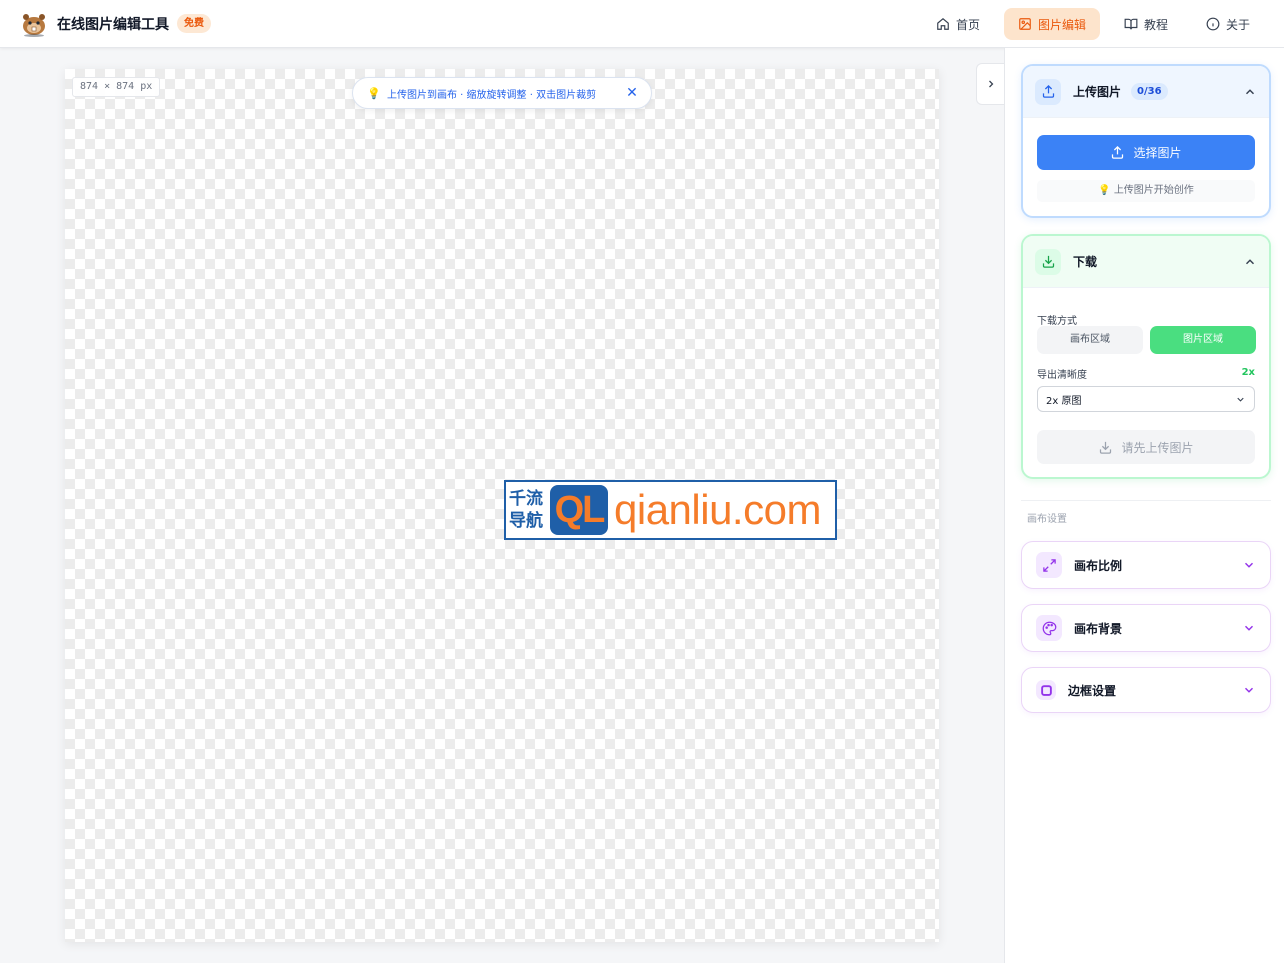  I want to click on upload-title: 上传图片, so click(1097, 92).